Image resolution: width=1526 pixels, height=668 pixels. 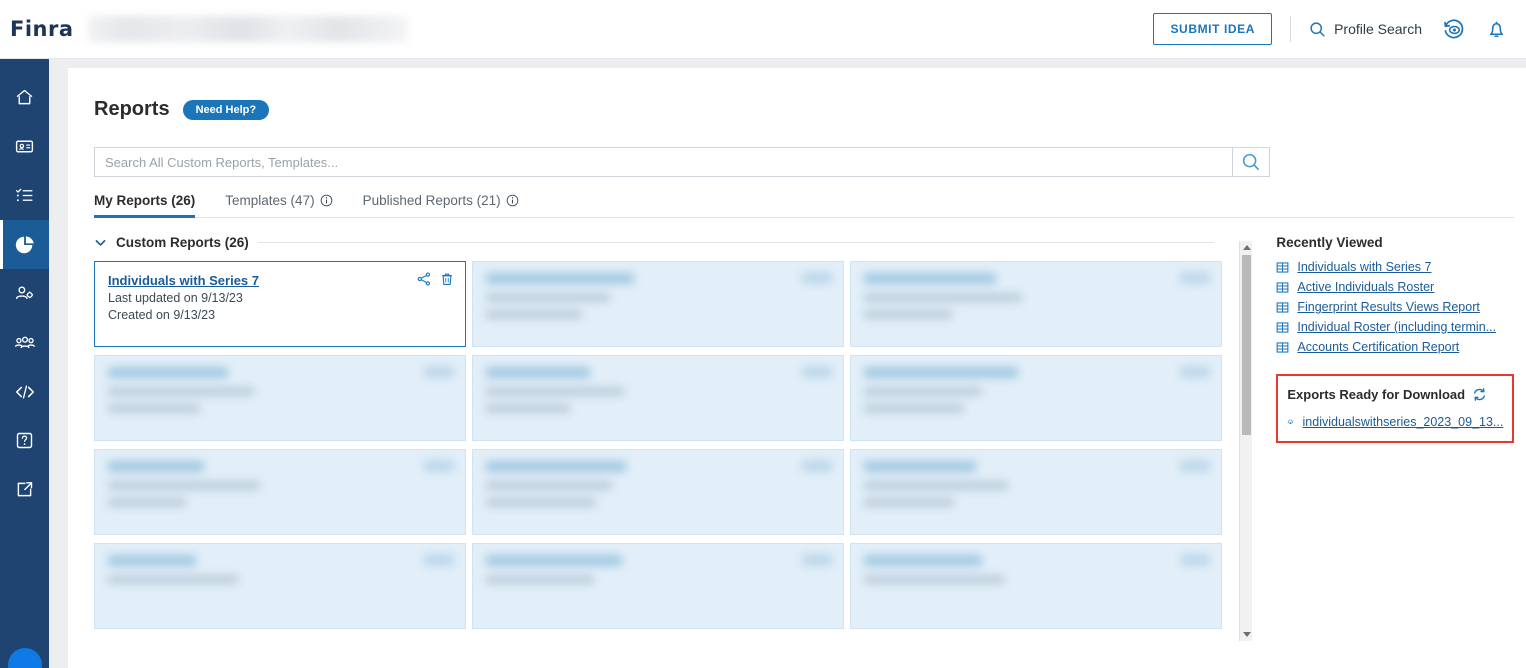 I want to click on code-brackets-icon, so click(x=24, y=391).